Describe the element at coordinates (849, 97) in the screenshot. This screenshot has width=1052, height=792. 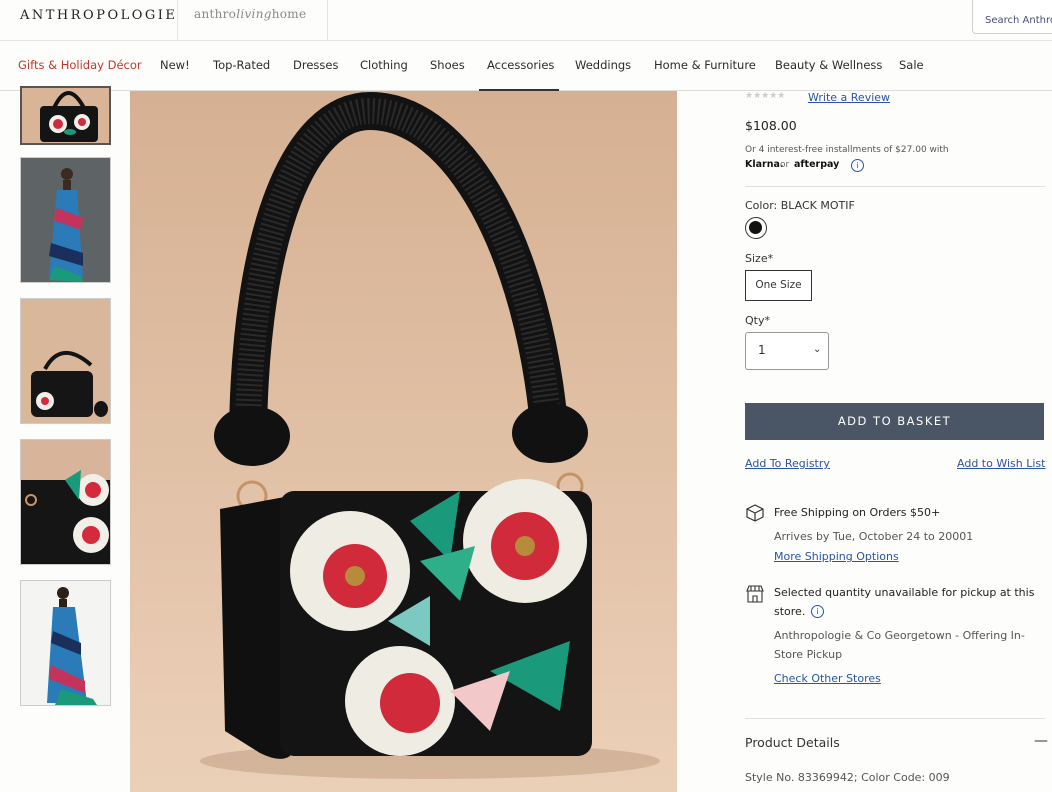
I see `write-review-link: Write a Review` at that location.